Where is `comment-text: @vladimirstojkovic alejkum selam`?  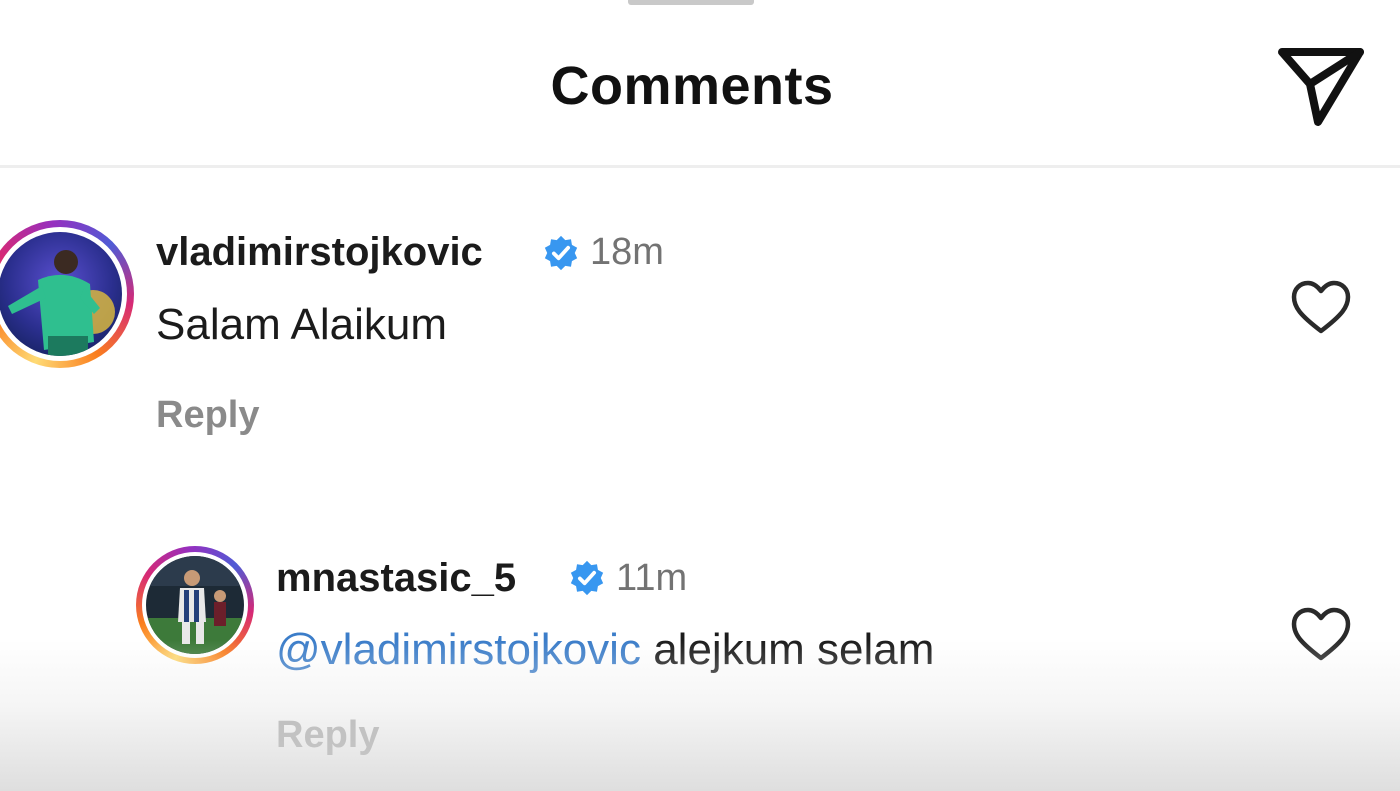 comment-text: @vladimirstojkovic alejkum selam is located at coordinates (605, 650).